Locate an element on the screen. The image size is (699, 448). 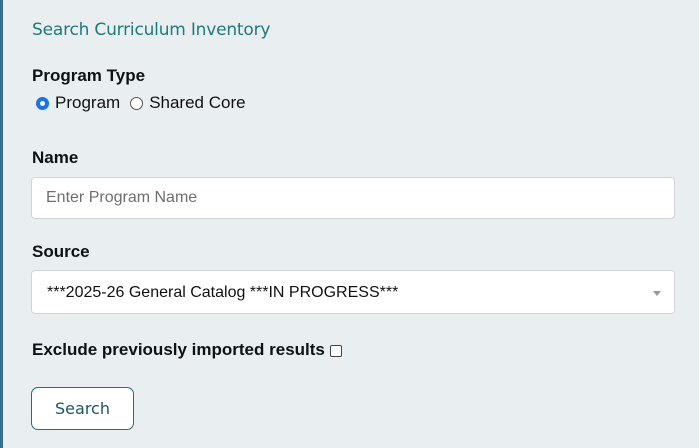
program-radio is located at coordinates (42, 103).